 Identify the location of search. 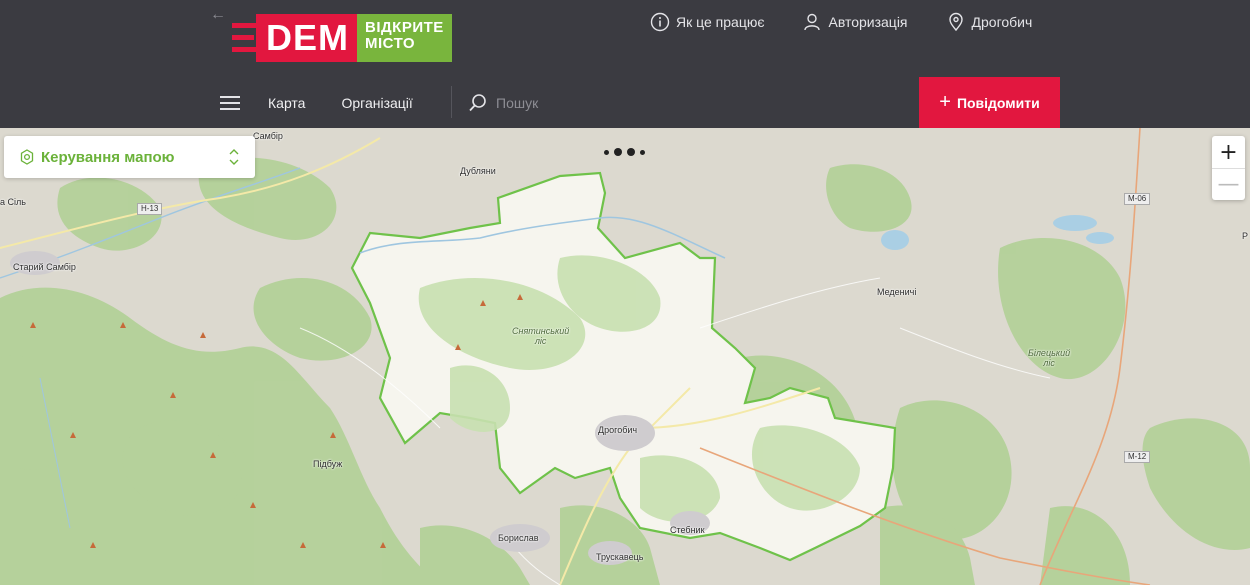
(552, 103).